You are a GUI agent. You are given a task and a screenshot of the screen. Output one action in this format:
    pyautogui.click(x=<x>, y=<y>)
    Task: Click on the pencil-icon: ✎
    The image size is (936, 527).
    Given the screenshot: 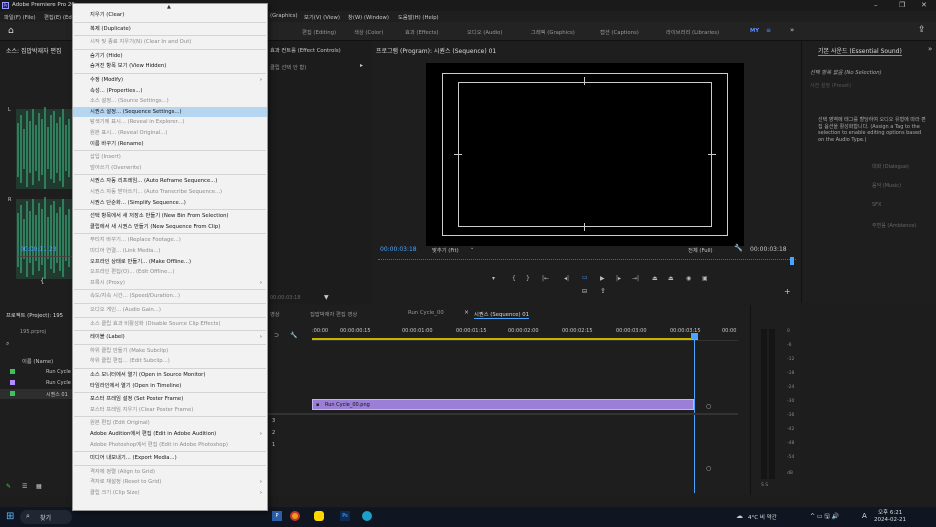 What is the action you would take?
    pyautogui.click(x=8, y=486)
    